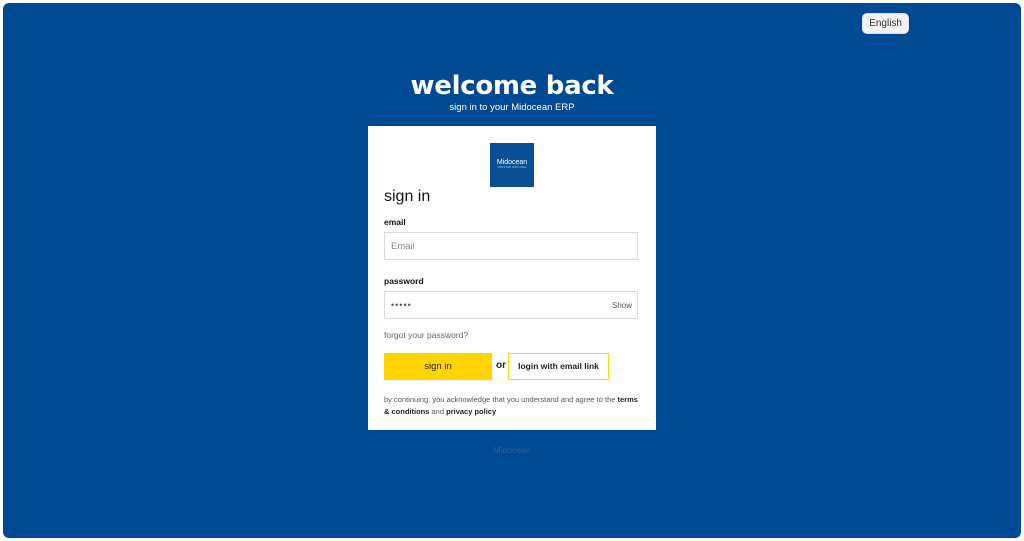 The width and height of the screenshot is (1024, 541). I want to click on card-heading: sign in, so click(407, 196).